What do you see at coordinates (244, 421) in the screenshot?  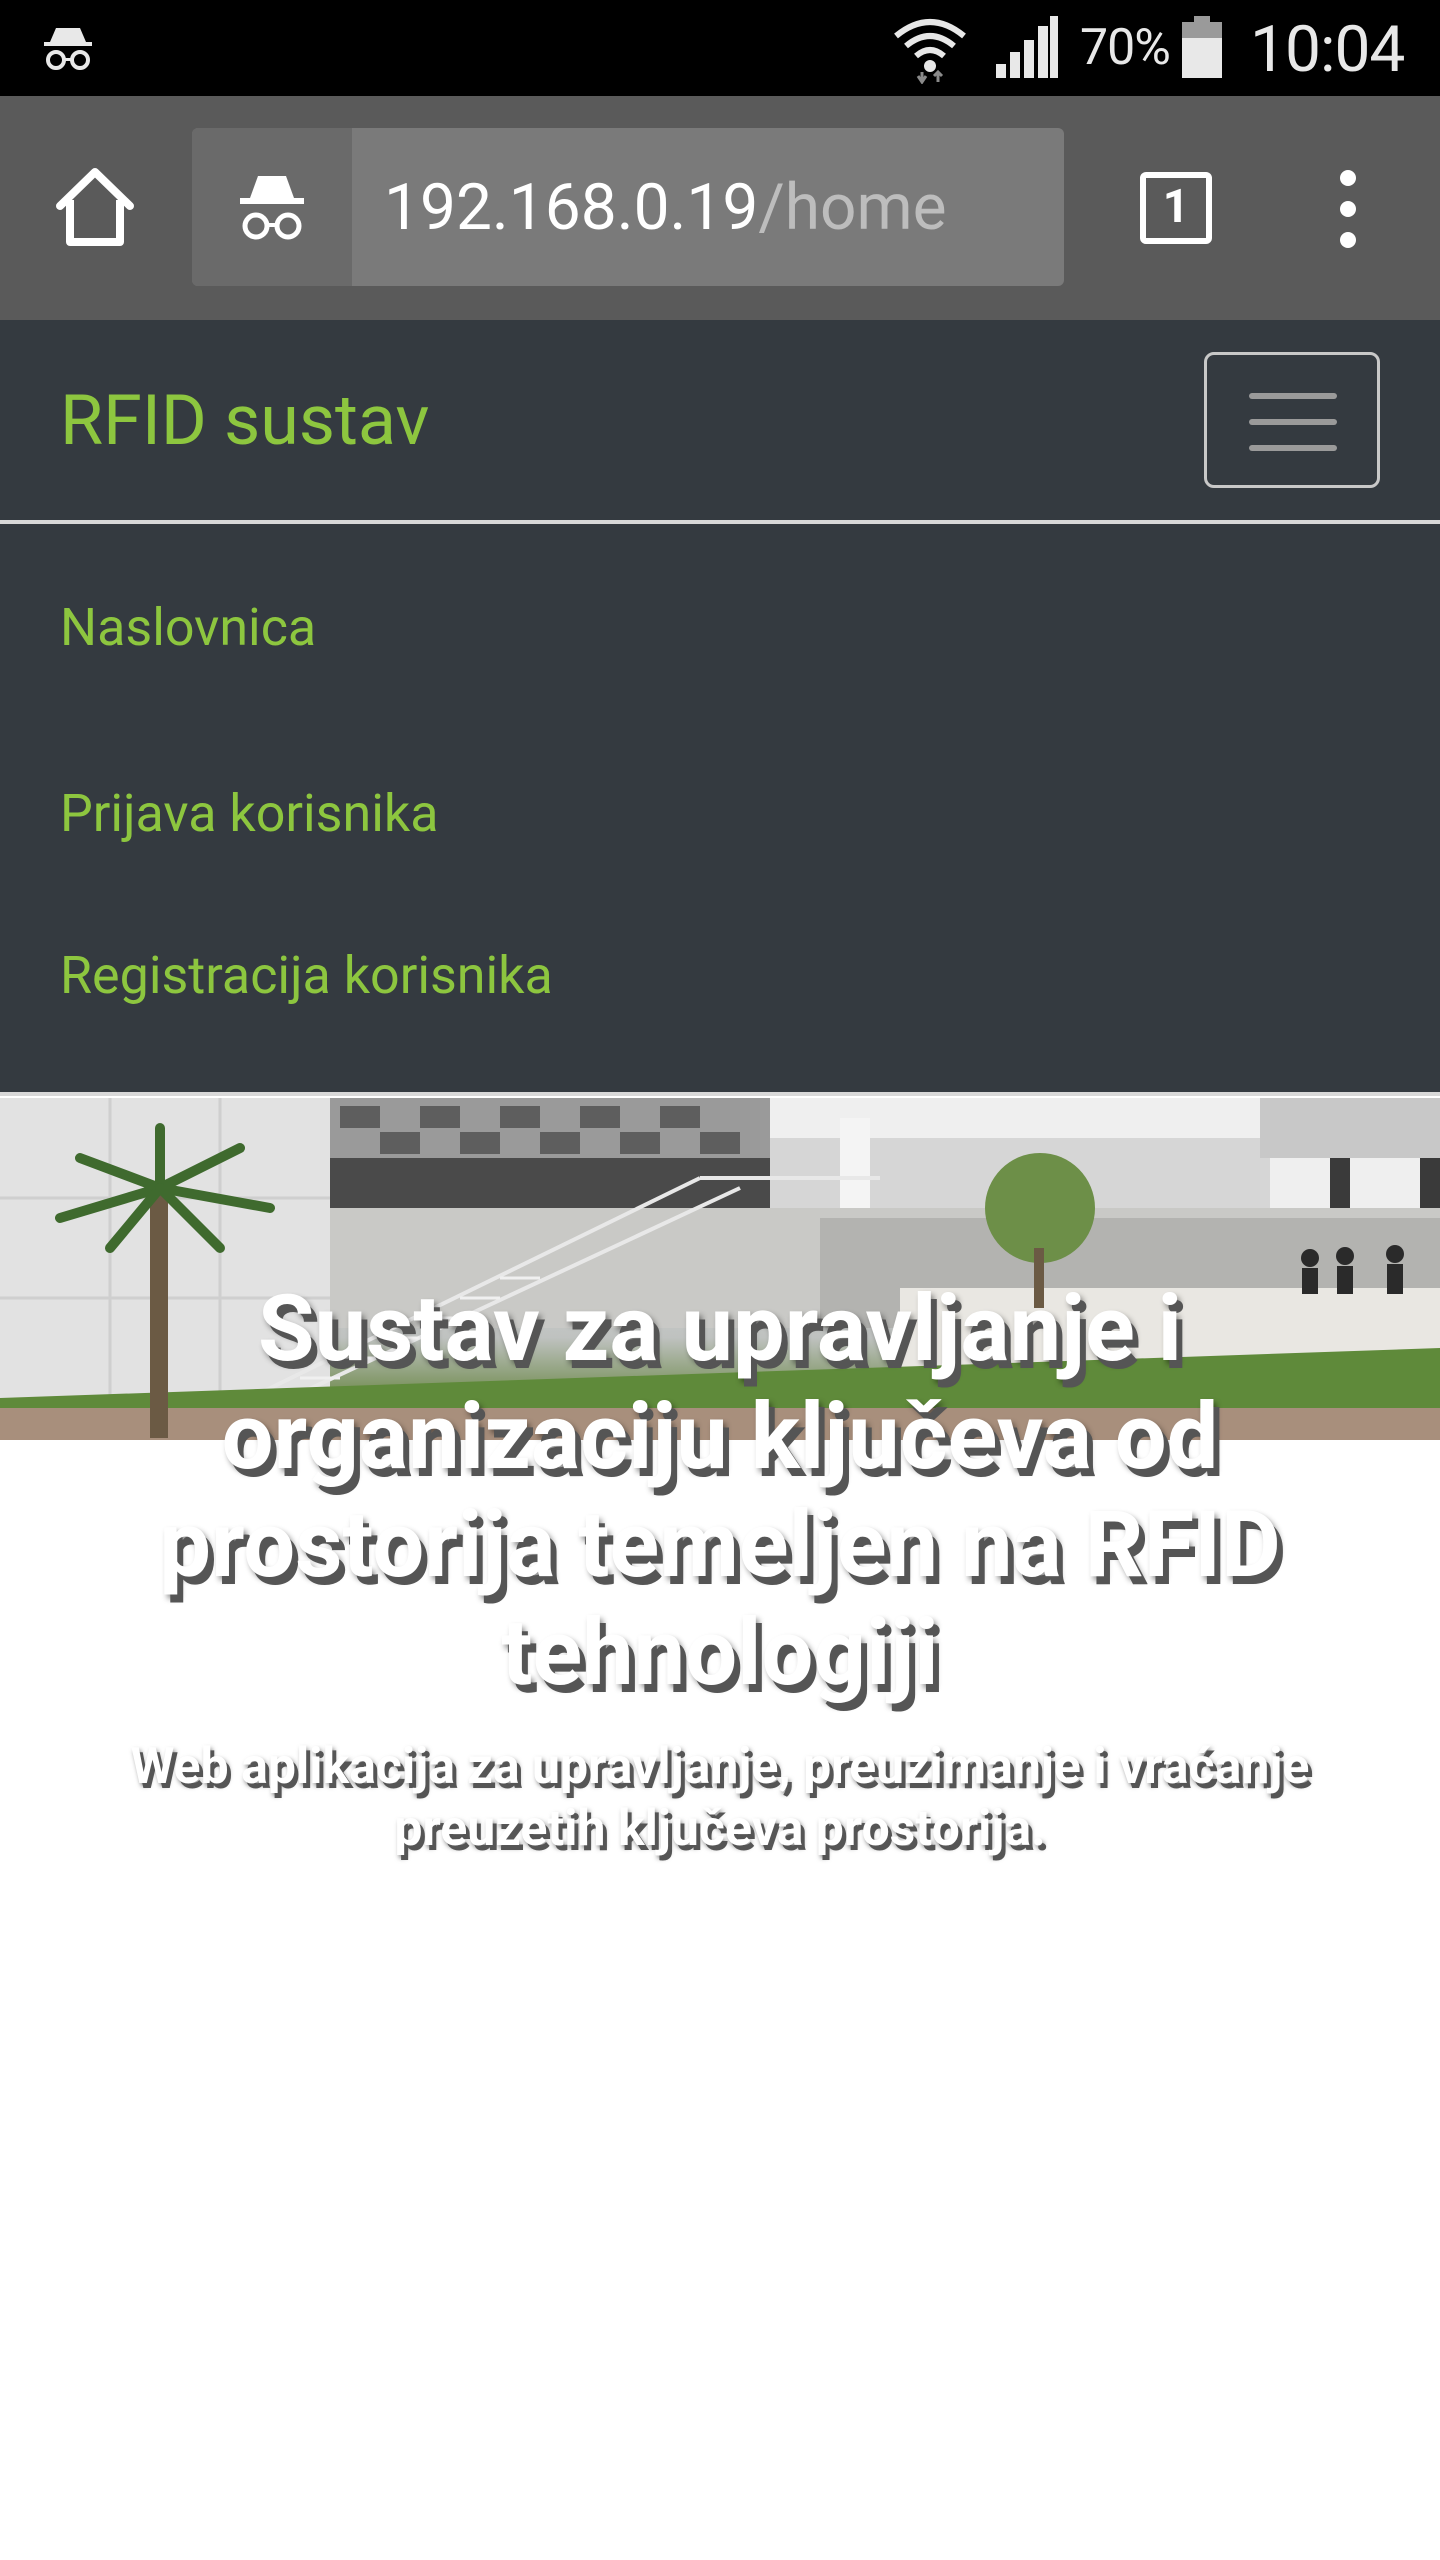 I see `navbar-brand: RFID sustav` at bounding box center [244, 421].